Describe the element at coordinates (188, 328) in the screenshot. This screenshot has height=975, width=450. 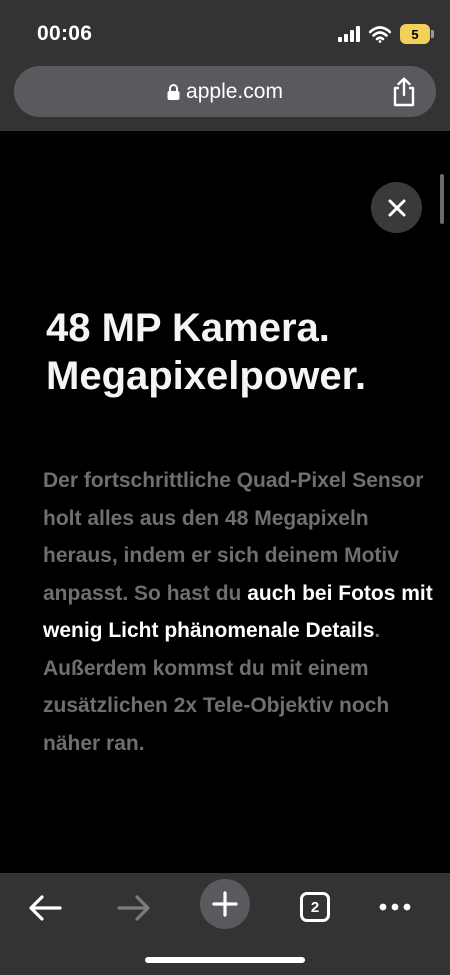
I see `headline-line-1: 48 MP Kamera.` at that location.